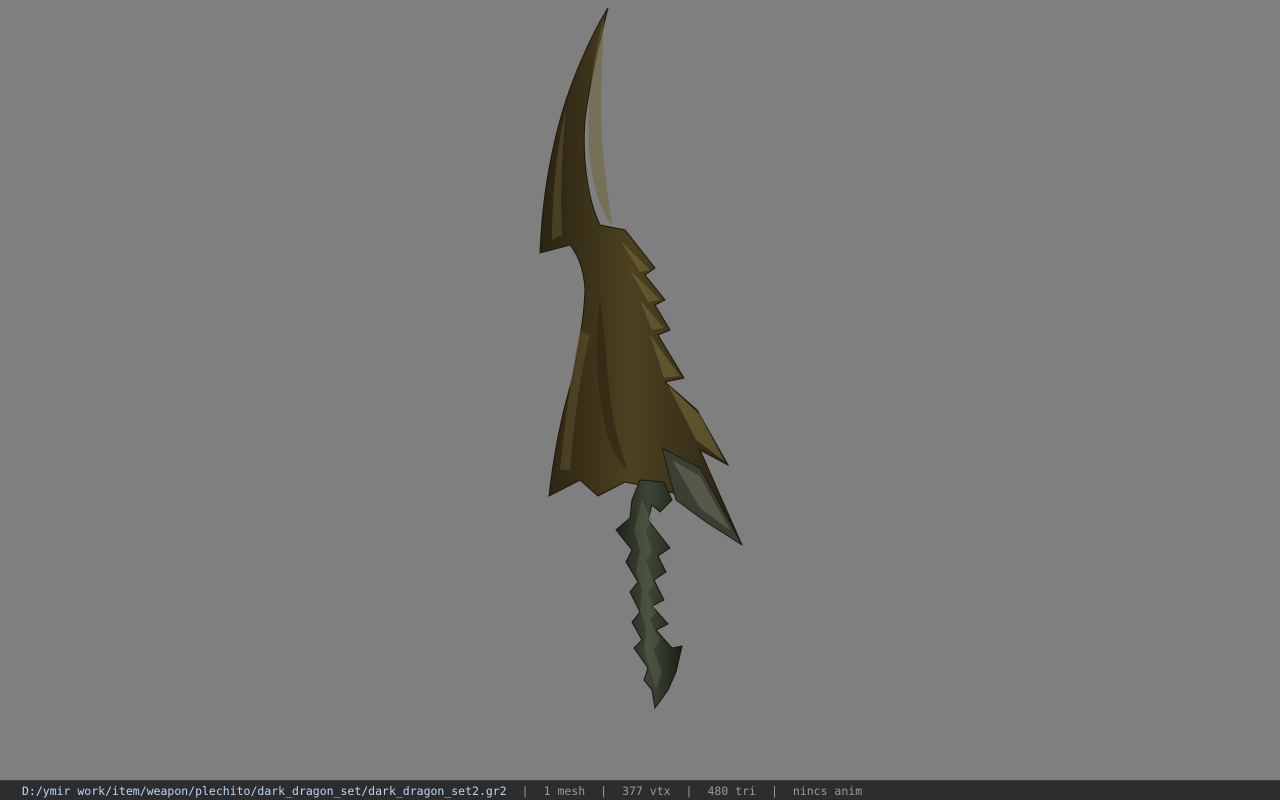 The width and height of the screenshot is (1280, 800). What do you see at coordinates (564, 790) in the screenshot?
I see `mesh-count: 1 mesh` at bounding box center [564, 790].